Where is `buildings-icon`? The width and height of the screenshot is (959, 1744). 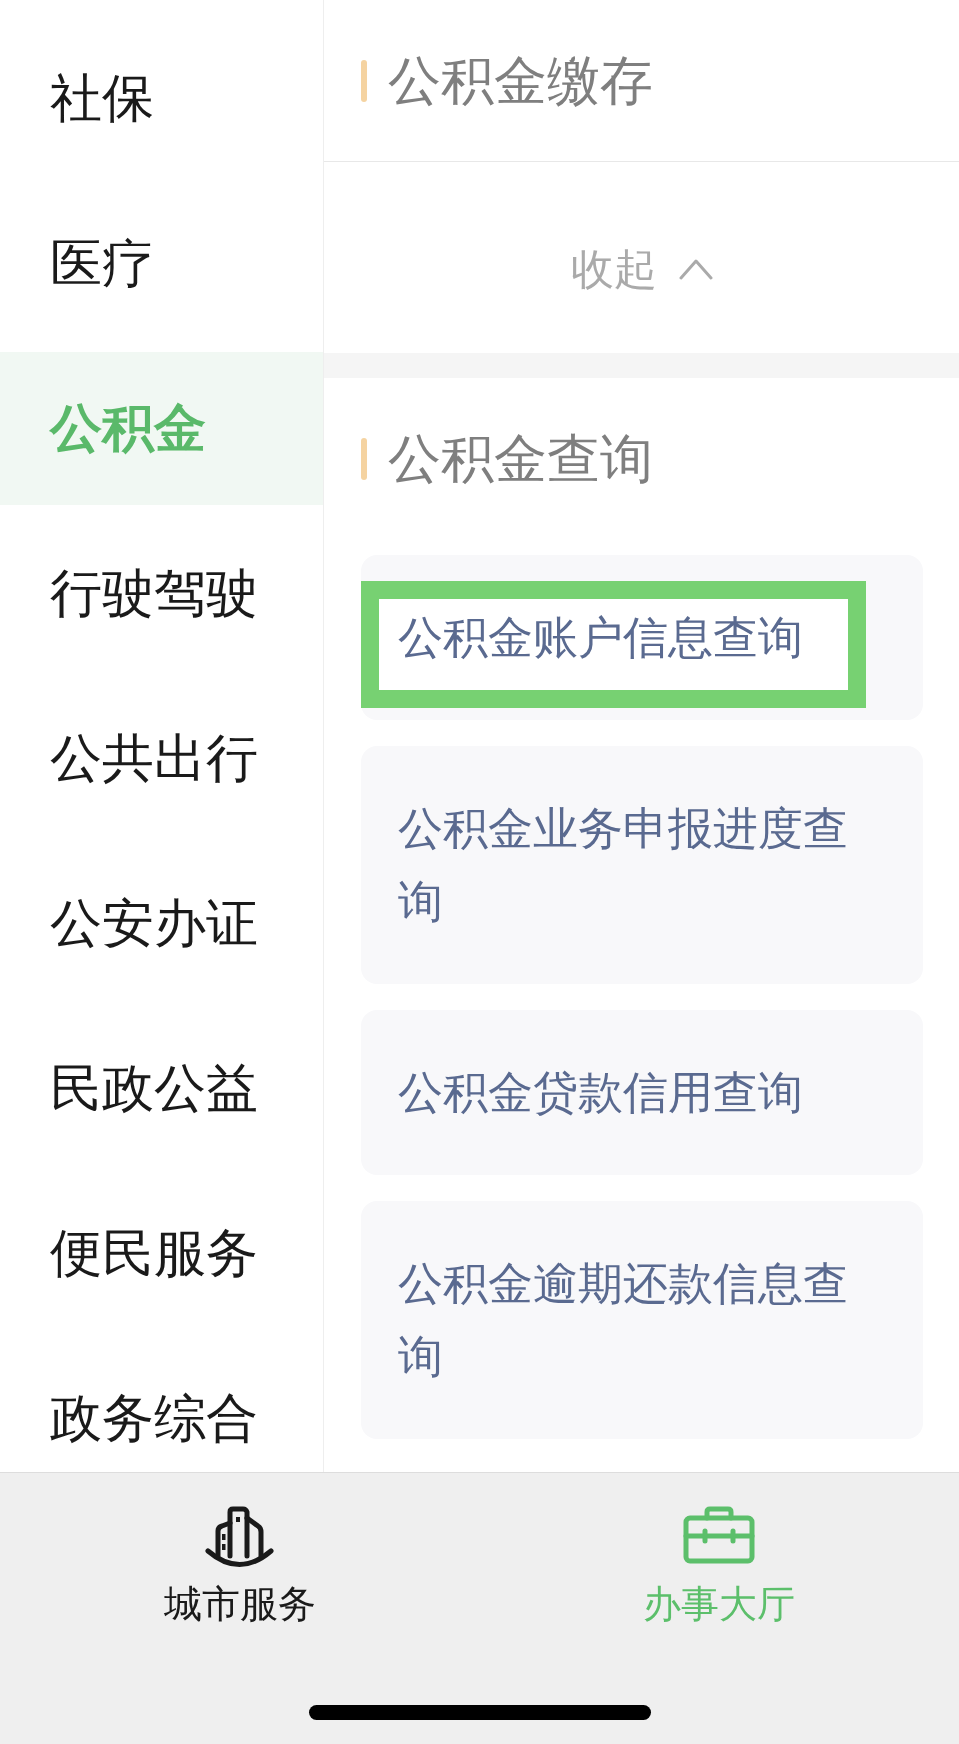 buildings-icon is located at coordinates (240, 1538).